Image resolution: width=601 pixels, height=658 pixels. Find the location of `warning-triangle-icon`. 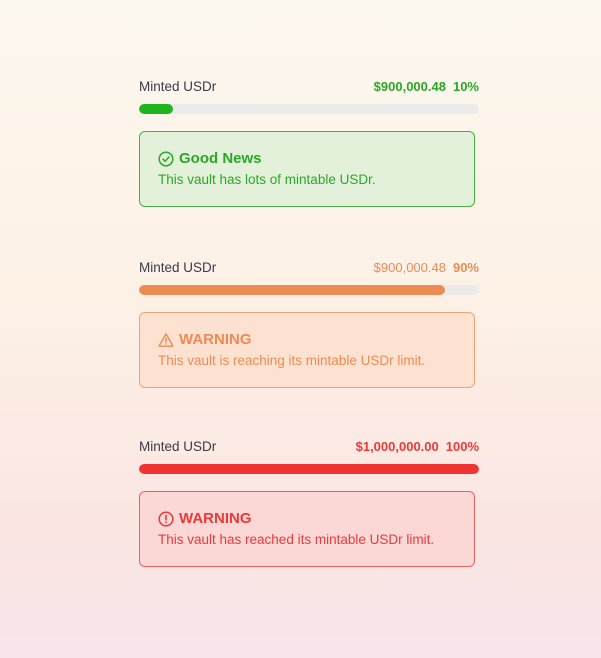

warning-triangle-icon is located at coordinates (166, 340).